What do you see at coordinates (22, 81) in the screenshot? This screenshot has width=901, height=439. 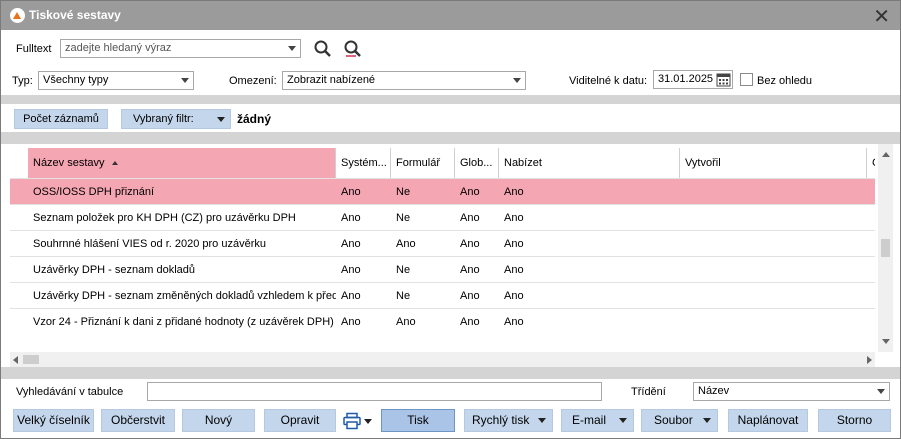 I see `typ-label: Typ:` at bounding box center [22, 81].